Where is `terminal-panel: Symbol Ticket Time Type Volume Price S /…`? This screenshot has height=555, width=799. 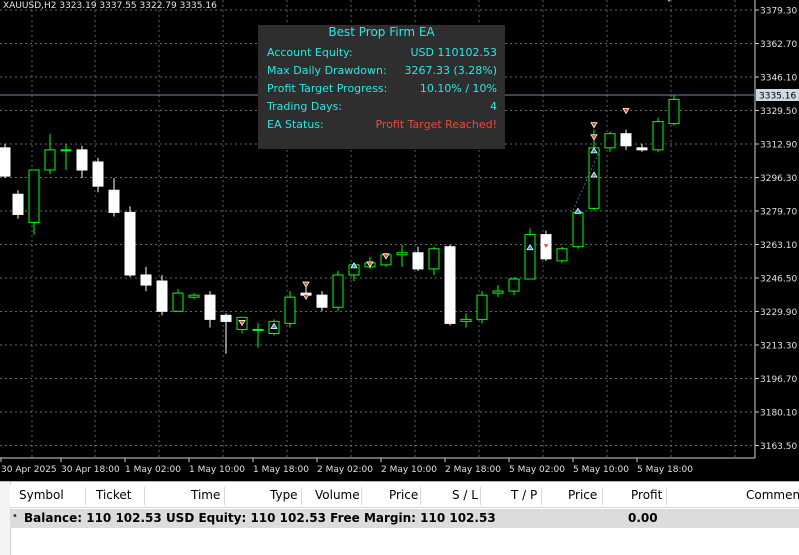
terminal-panel: Symbol Ticket Time Type Volume Price S /… is located at coordinates (399, 518).